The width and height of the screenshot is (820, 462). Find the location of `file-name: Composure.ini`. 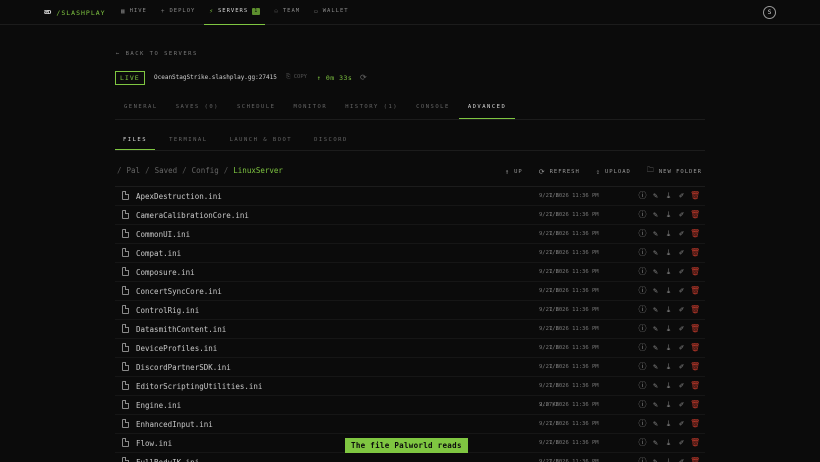

file-name: Composure.ini is located at coordinates (165, 272).